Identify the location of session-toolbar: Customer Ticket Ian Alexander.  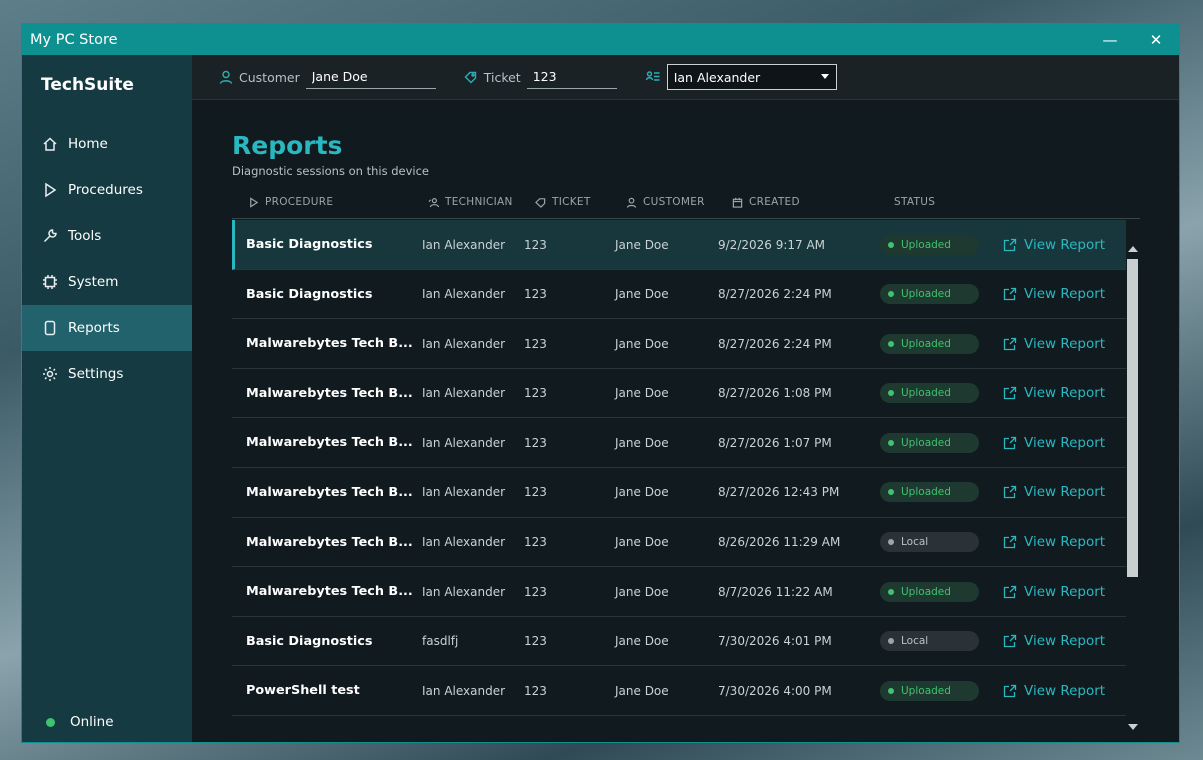
(685, 77).